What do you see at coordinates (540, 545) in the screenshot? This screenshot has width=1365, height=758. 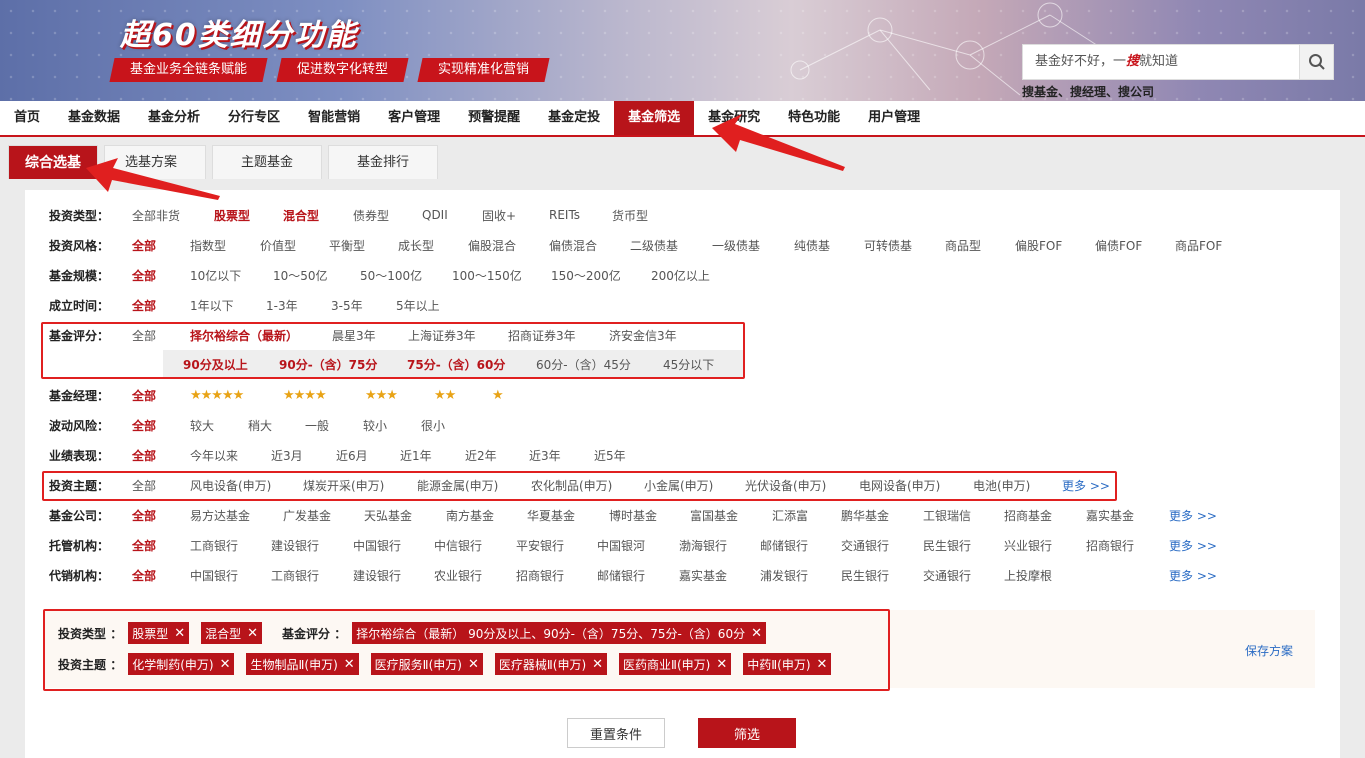 I see `filter-option: 平安银行` at bounding box center [540, 545].